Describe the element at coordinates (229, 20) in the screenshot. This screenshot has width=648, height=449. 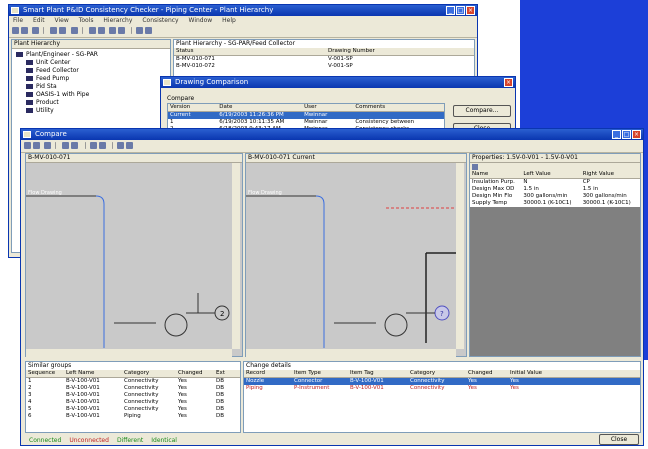
I see `menu-help: Help` at that location.